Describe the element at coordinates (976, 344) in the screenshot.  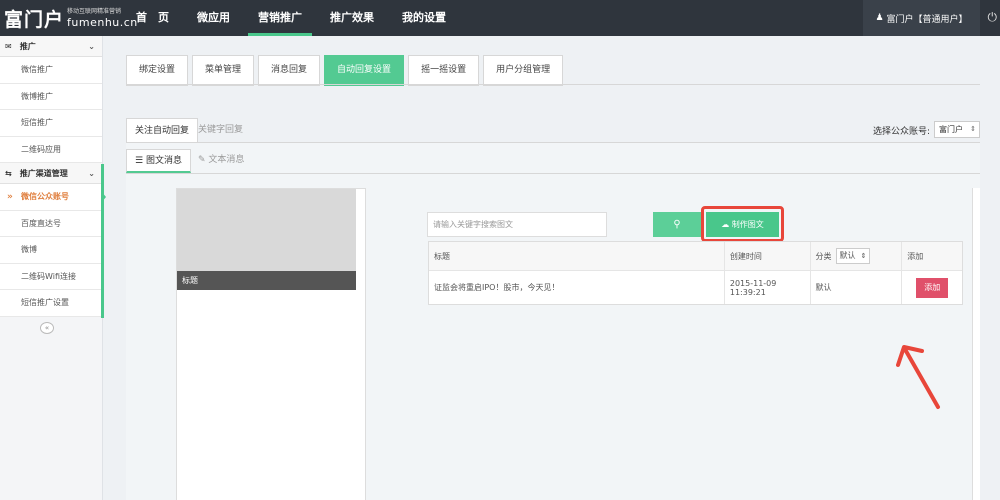
I see `scrollbar` at that location.